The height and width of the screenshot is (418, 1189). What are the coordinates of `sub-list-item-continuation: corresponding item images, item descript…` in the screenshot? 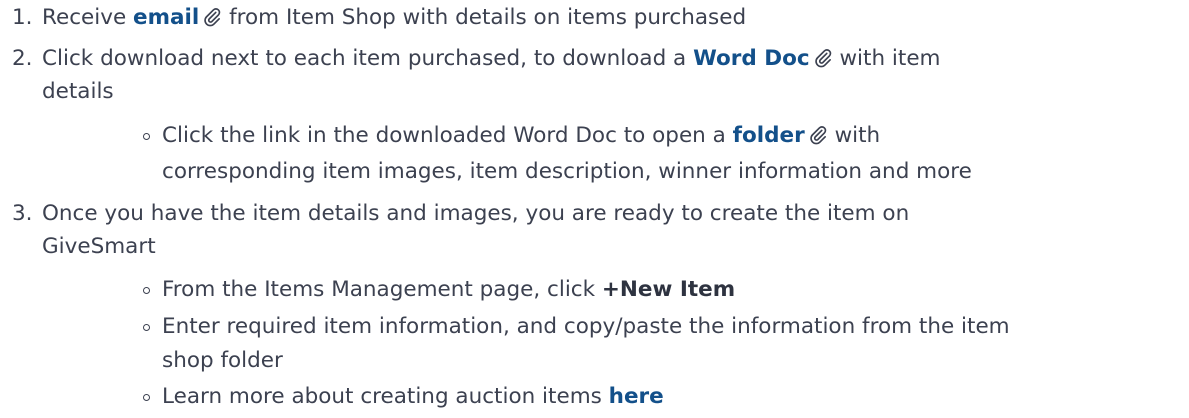 It's located at (567, 171).